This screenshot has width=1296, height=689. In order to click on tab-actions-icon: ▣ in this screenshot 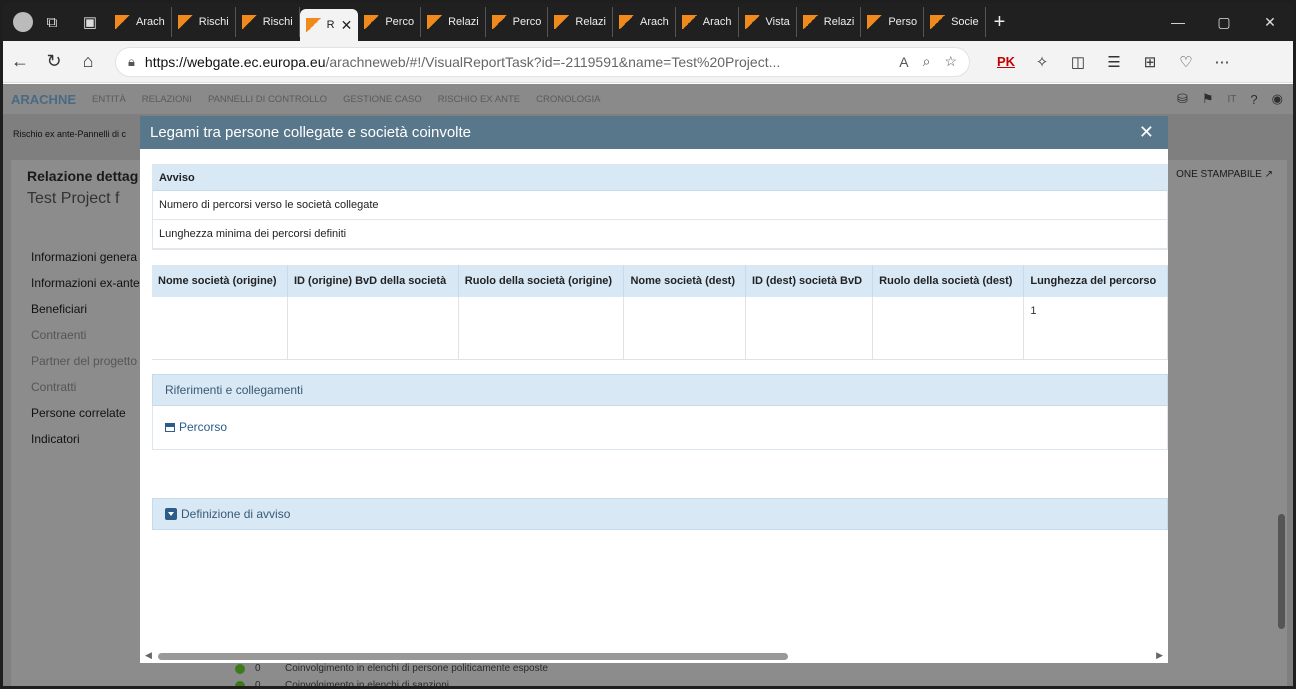, I will do `click(90, 22)`.